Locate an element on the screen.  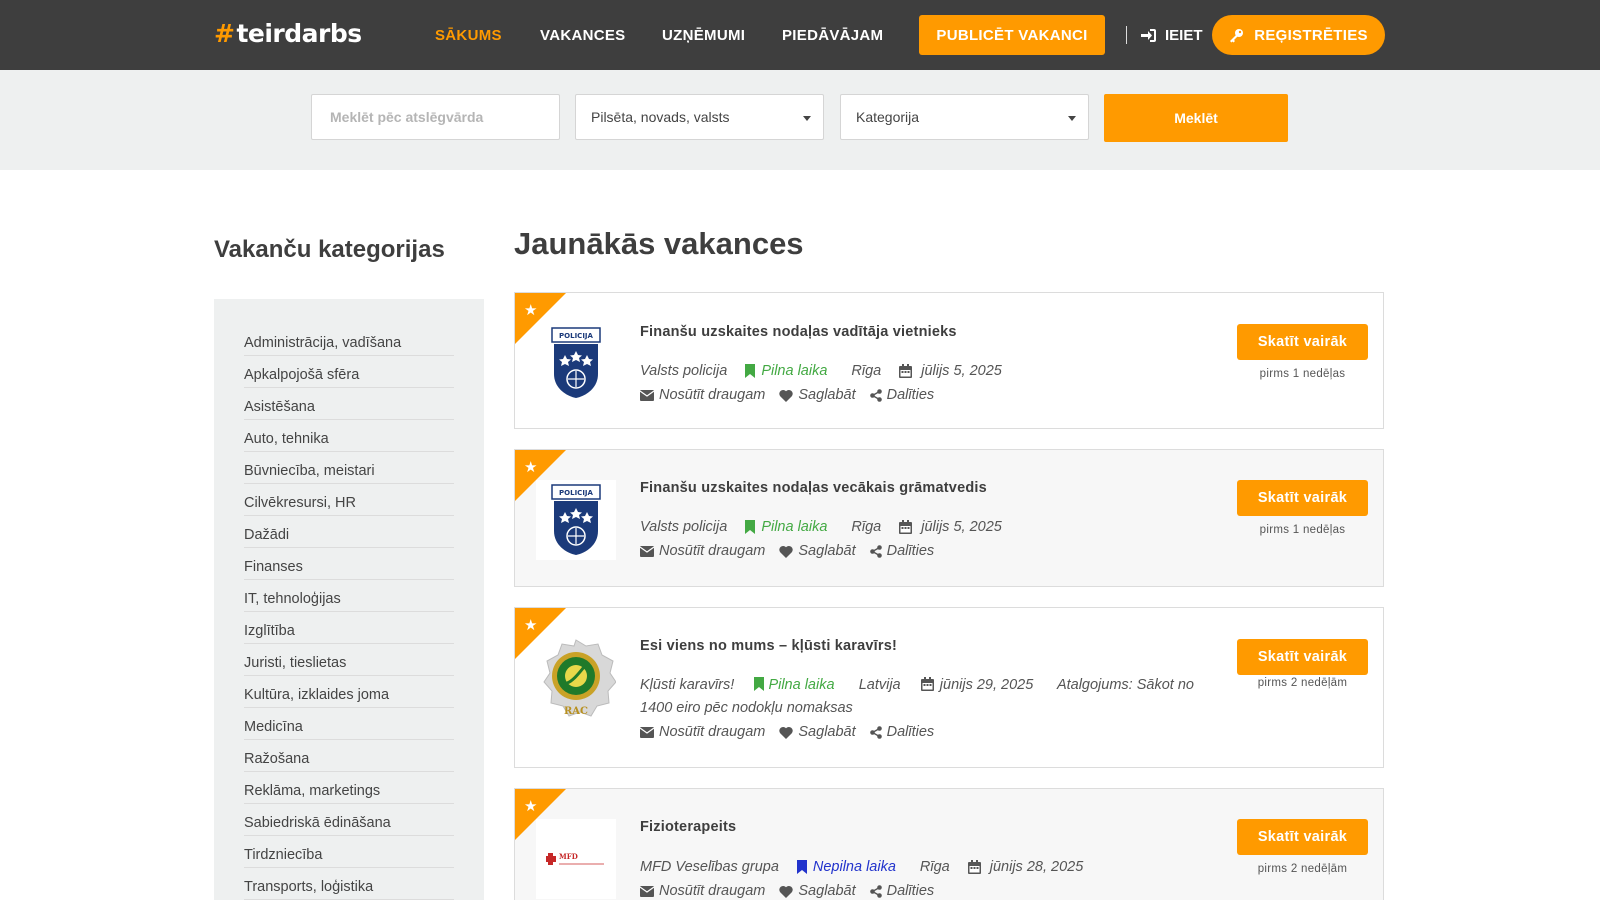
category-item: Finanses is located at coordinates (349, 564).